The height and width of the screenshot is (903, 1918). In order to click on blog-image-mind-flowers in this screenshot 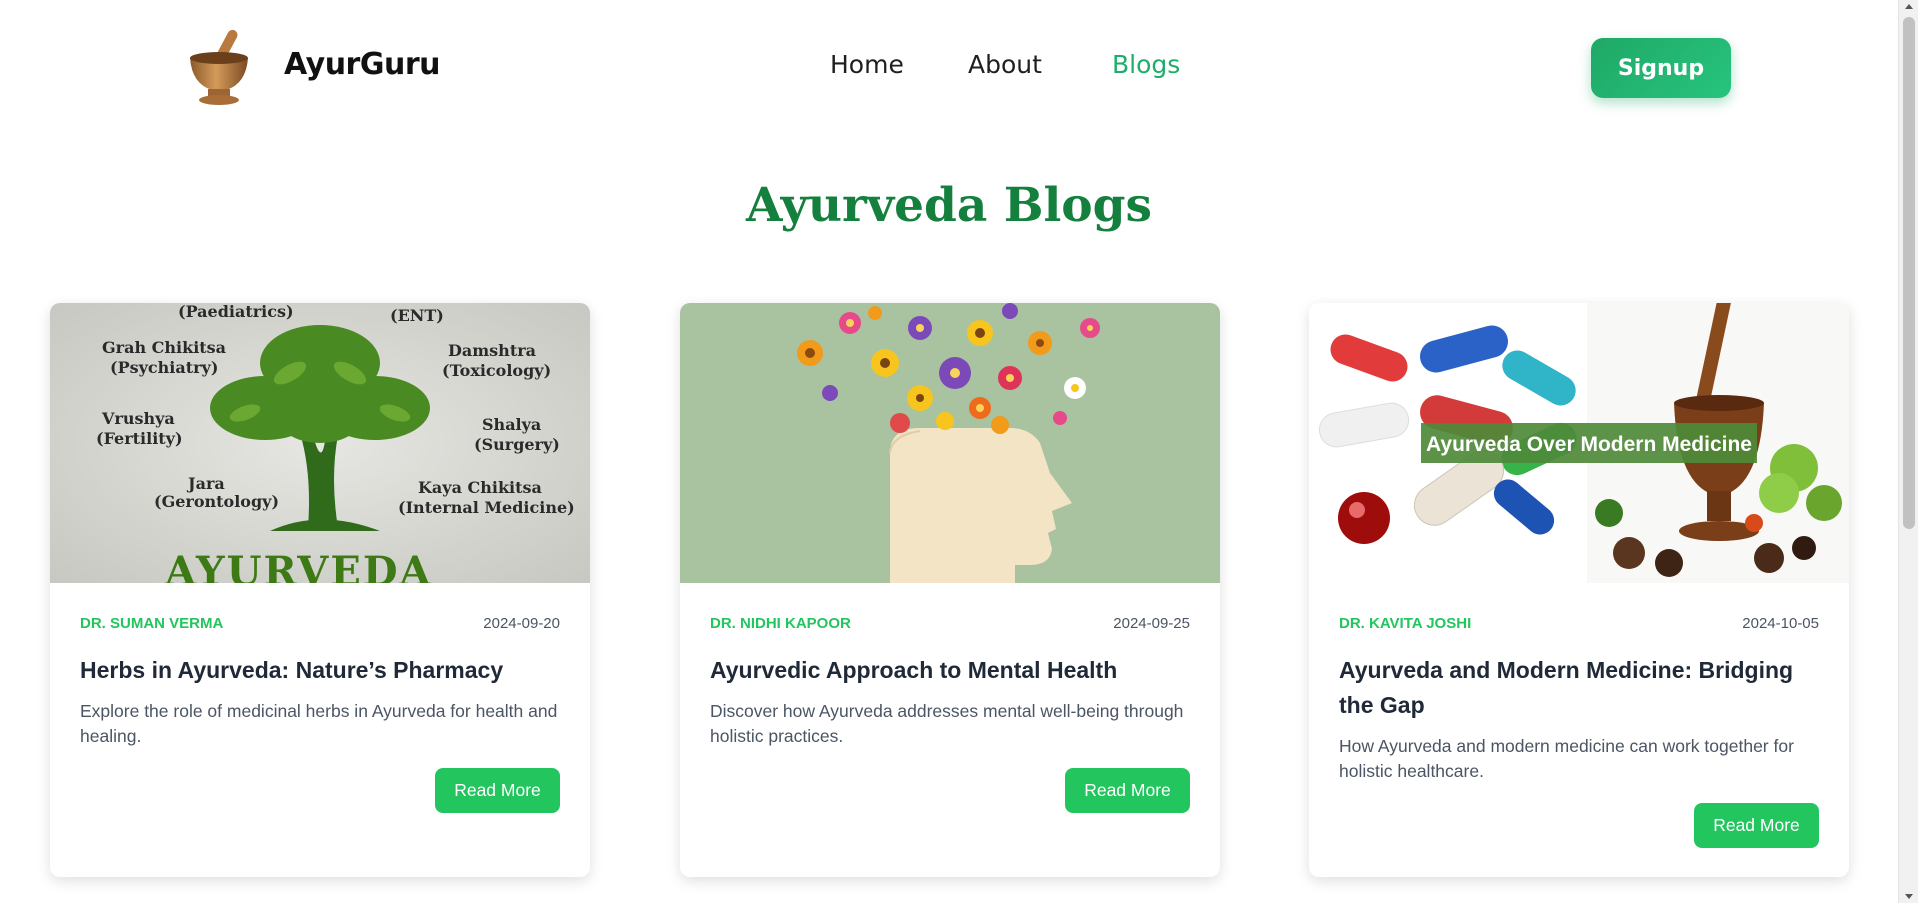, I will do `click(950, 443)`.